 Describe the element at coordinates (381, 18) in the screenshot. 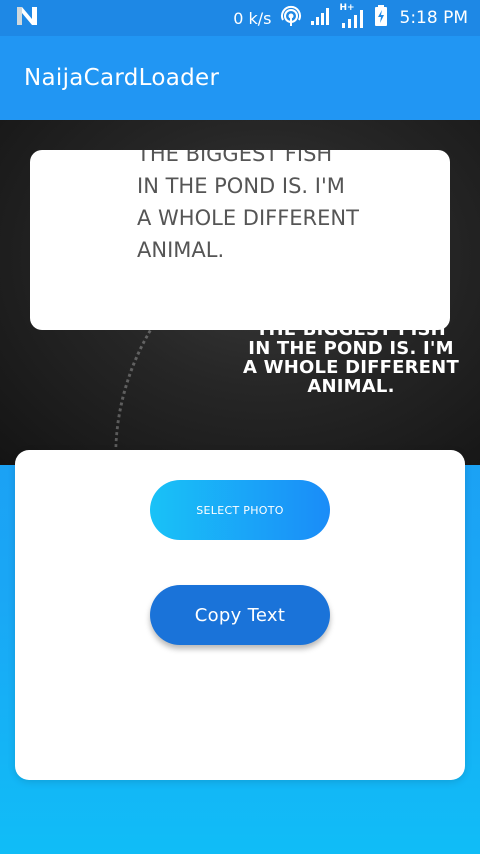

I see `battery-icon` at that location.